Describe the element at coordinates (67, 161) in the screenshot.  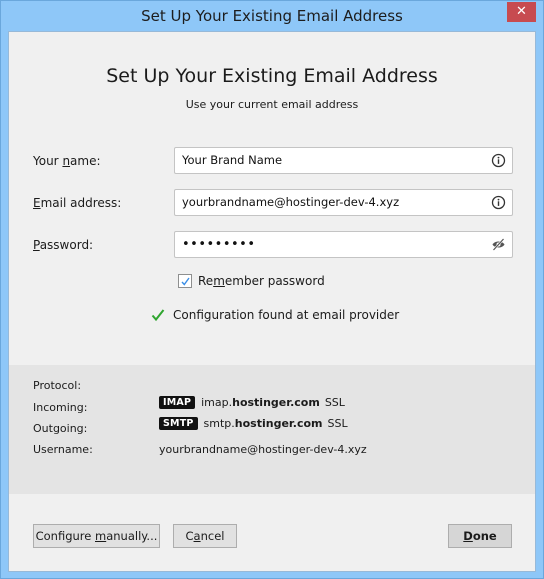
I see `name-label: Your name:` at that location.